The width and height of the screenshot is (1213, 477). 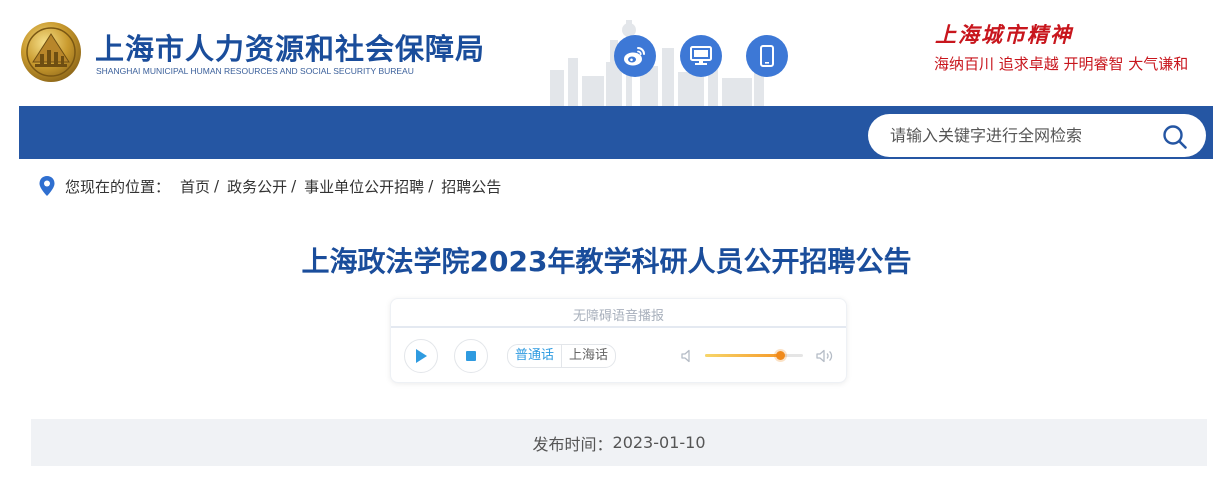 I want to click on mobile-site-button, so click(x=767, y=56).